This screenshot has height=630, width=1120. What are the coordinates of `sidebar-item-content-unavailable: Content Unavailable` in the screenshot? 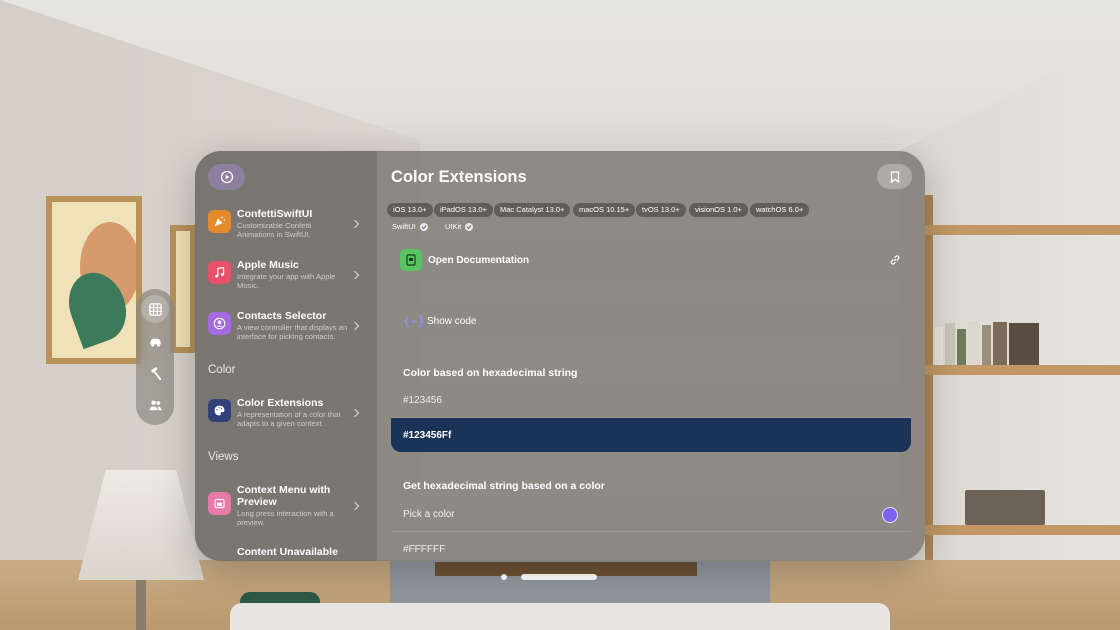 It's located at (288, 552).